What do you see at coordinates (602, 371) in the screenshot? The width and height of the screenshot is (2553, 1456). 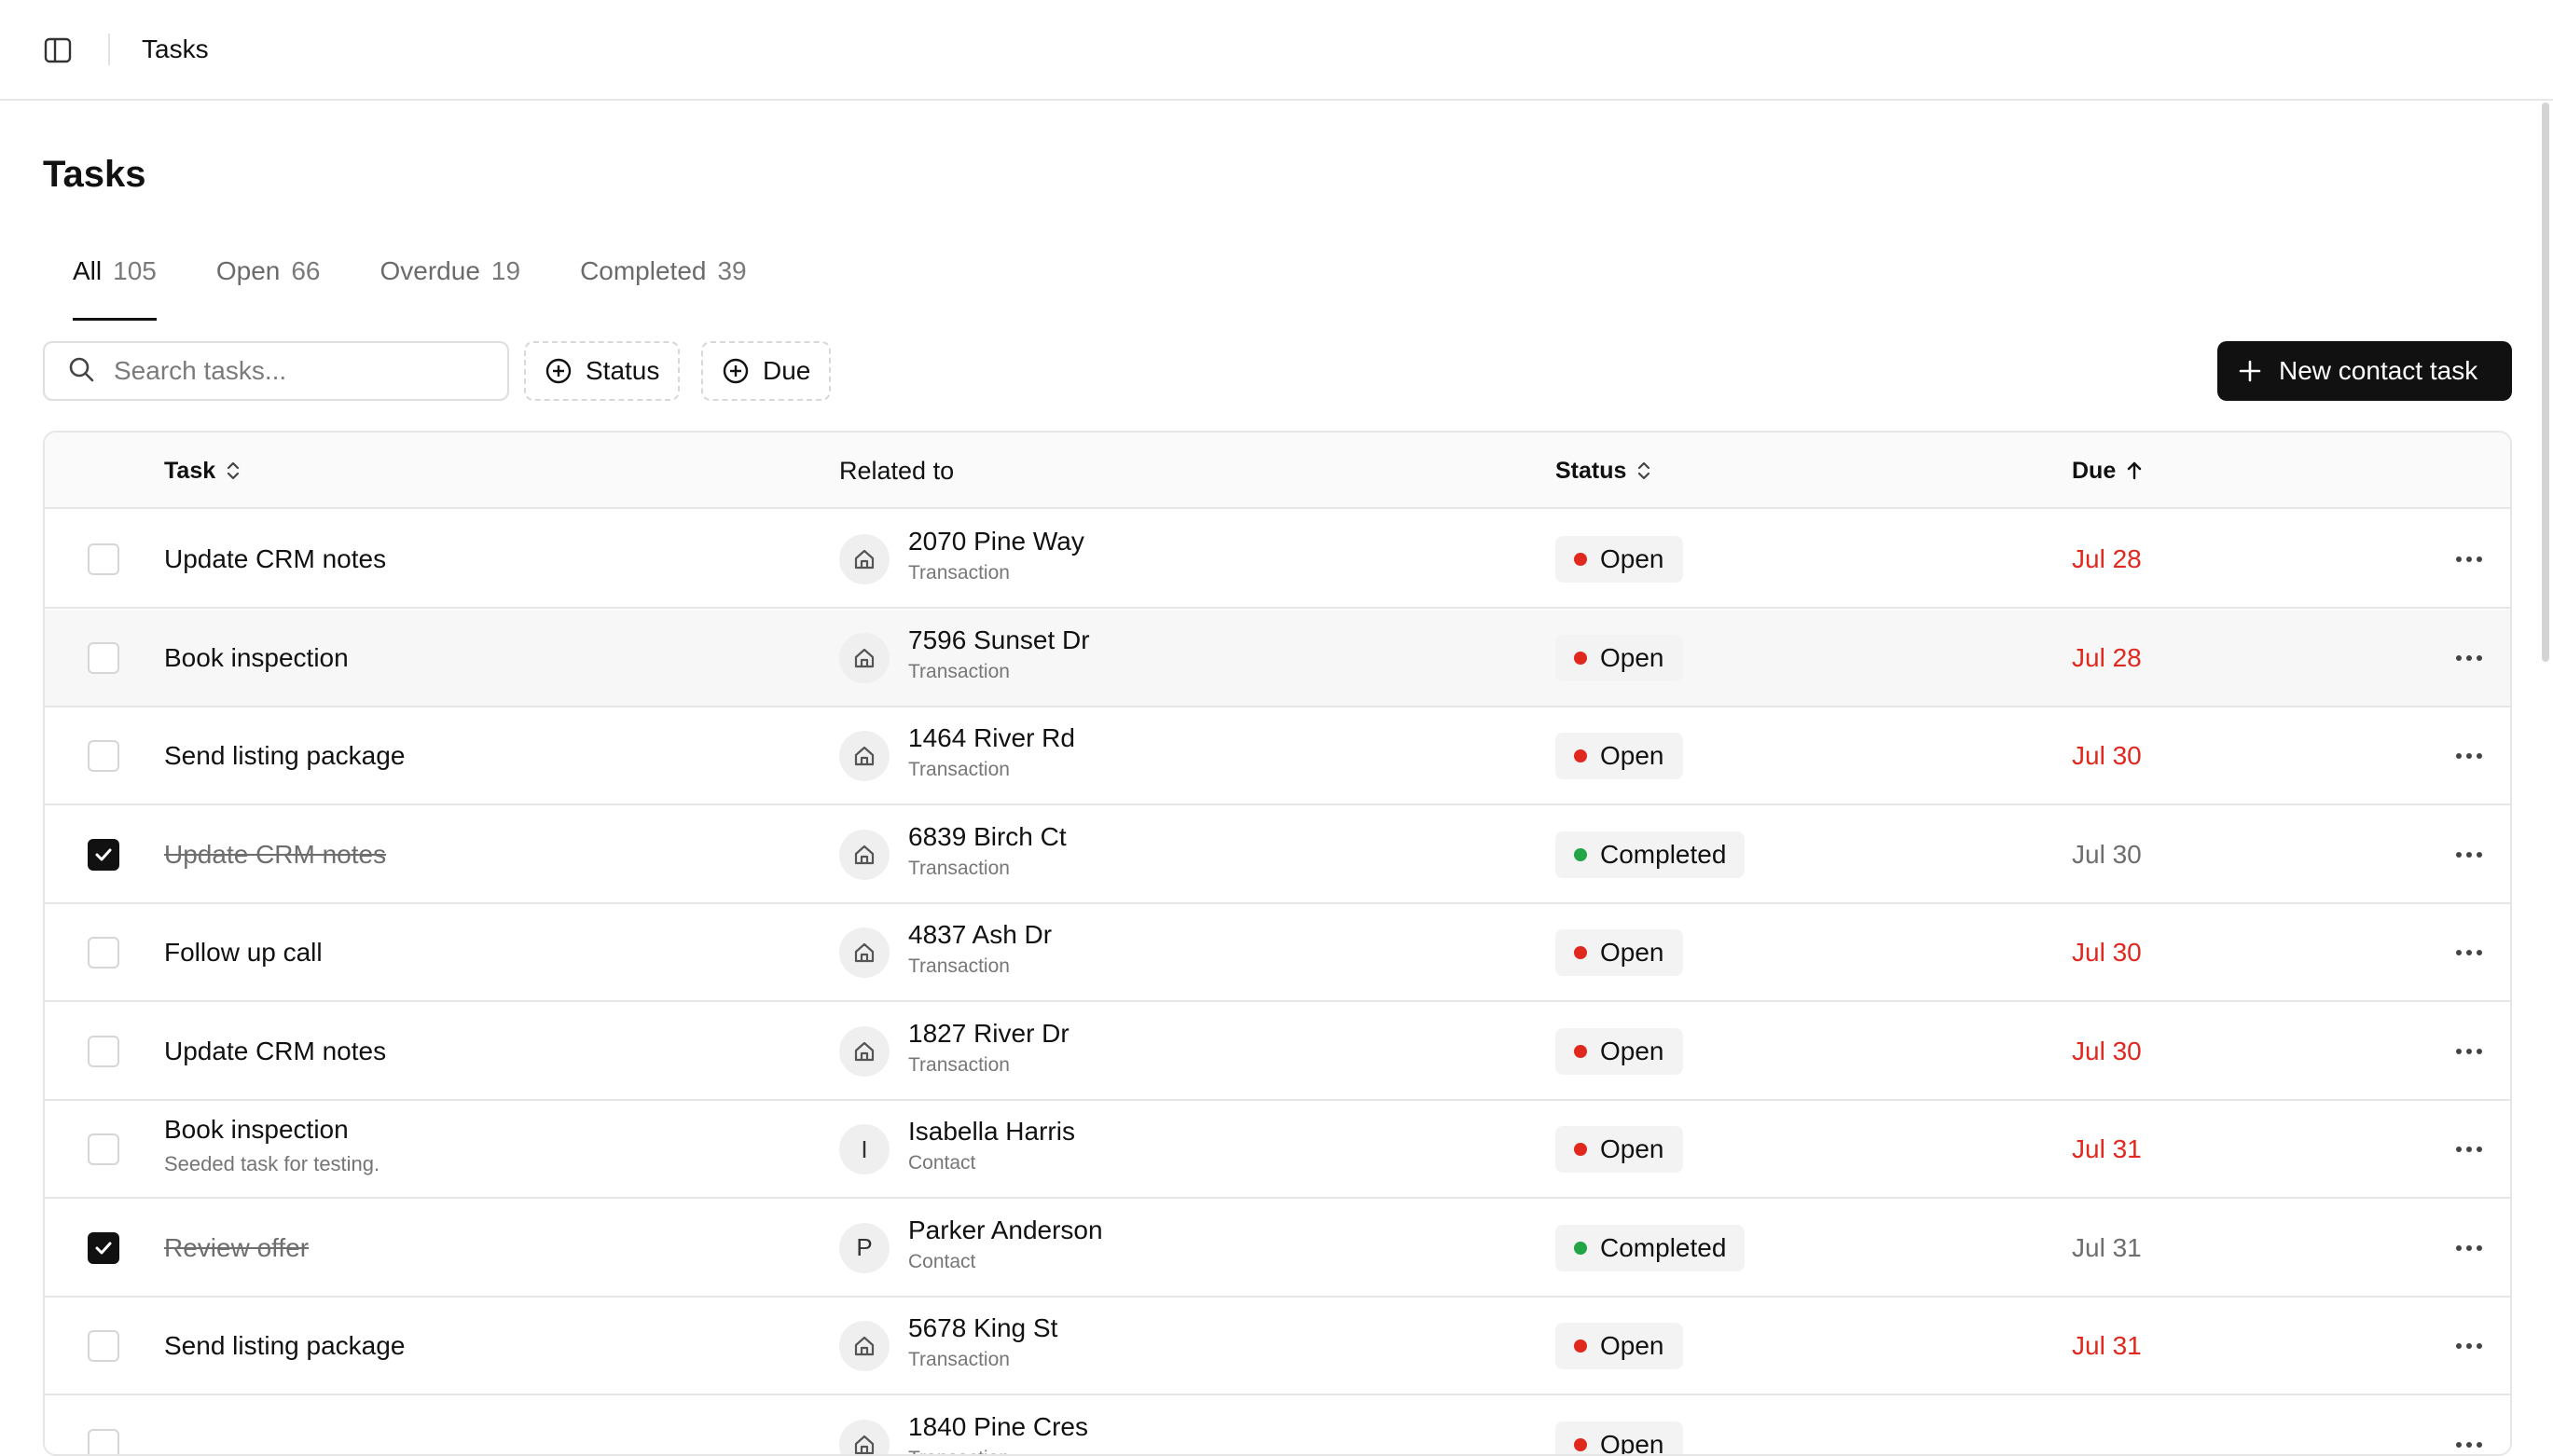 I see `status-filter-button: Status` at bounding box center [602, 371].